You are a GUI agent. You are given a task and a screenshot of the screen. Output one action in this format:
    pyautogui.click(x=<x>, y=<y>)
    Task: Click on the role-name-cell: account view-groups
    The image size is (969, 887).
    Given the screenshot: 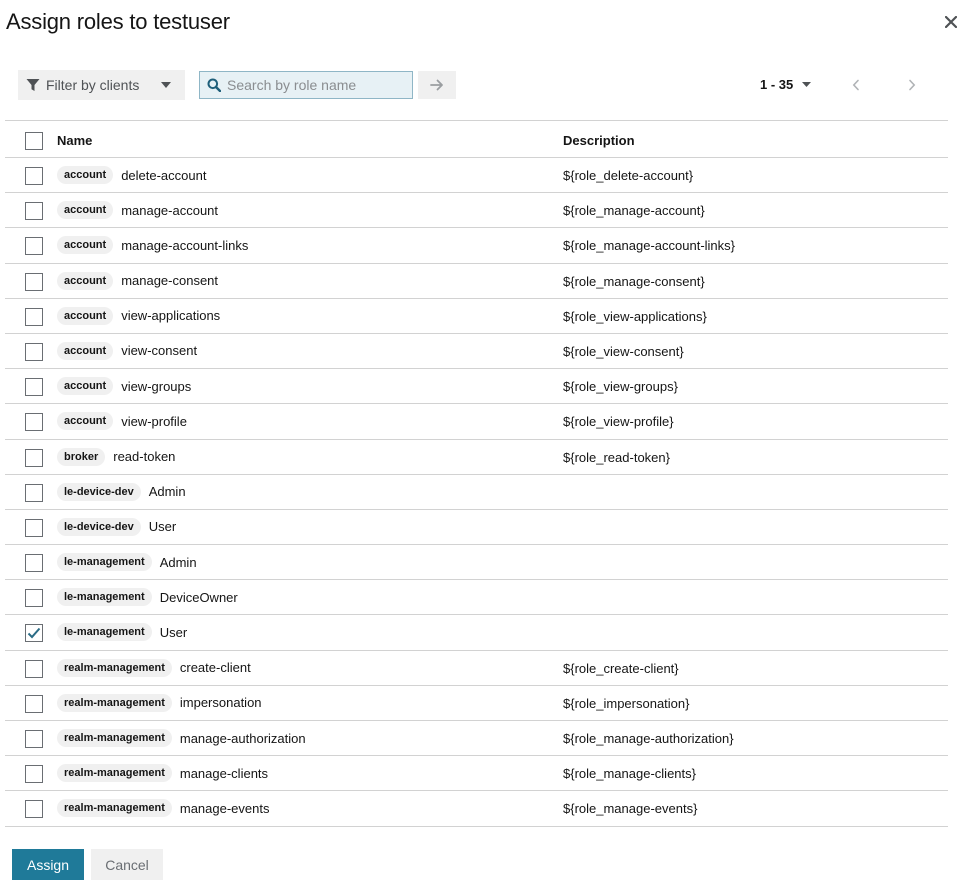 What is the action you would take?
    pyautogui.click(x=124, y=386)
    